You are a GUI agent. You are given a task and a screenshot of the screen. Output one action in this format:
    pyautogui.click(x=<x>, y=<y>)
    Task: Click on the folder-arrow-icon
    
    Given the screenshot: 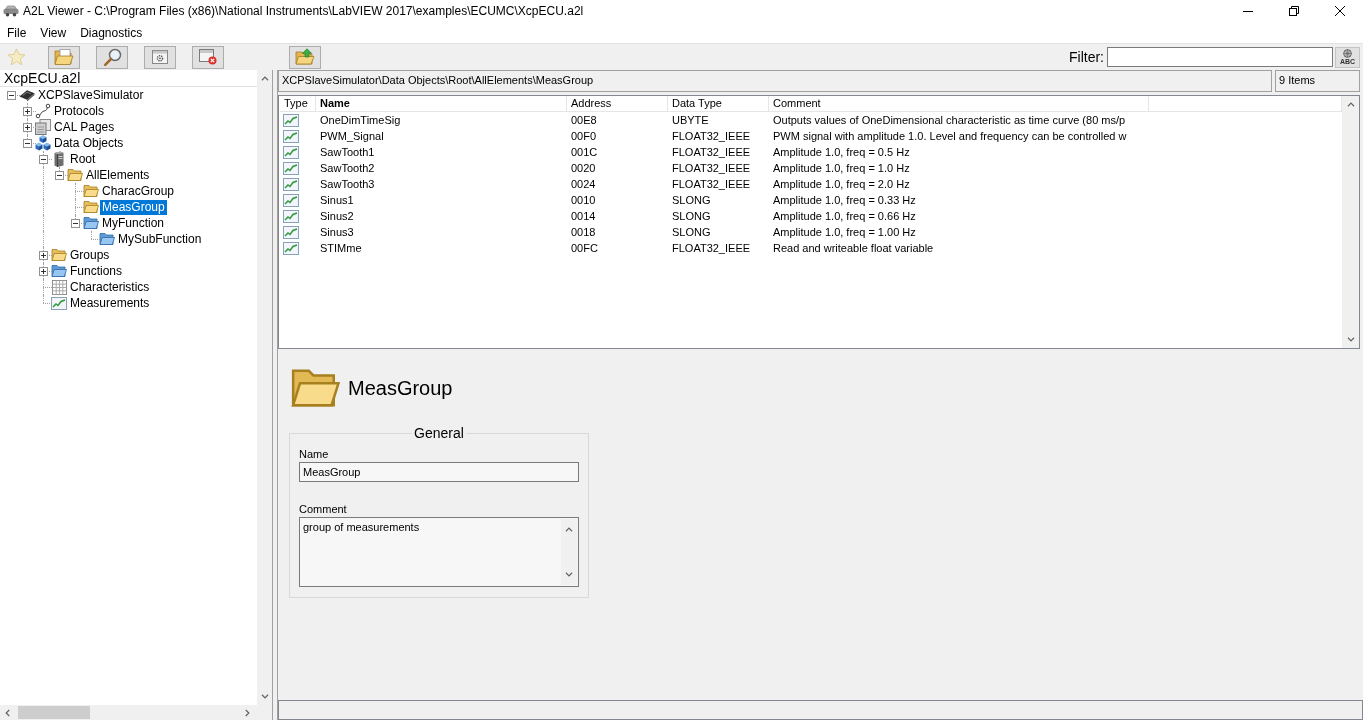 What is the action you would take?
    pyautogui.click(x=305, y=57)
    